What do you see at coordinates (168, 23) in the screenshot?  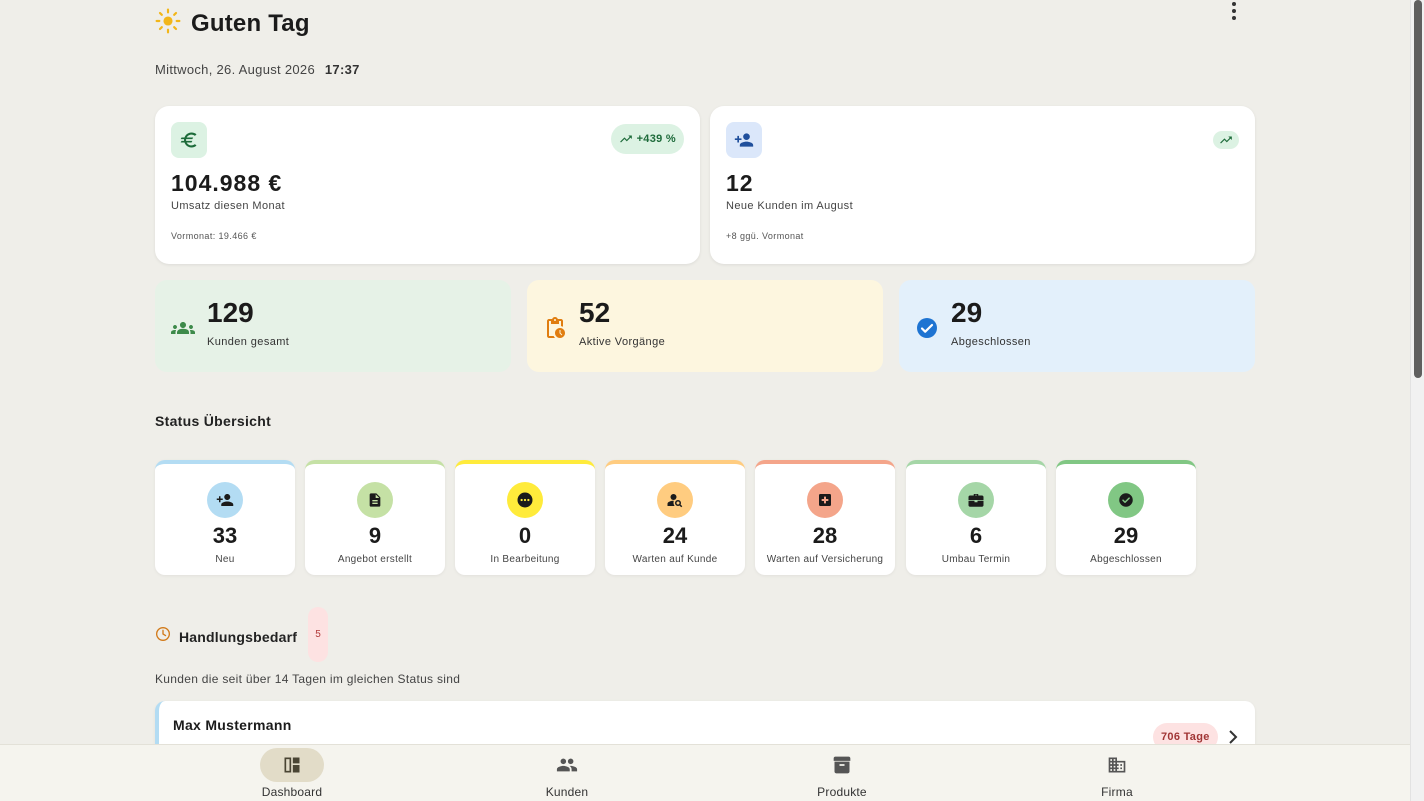 I see `sun-icon` at bounding box center [168, 23].